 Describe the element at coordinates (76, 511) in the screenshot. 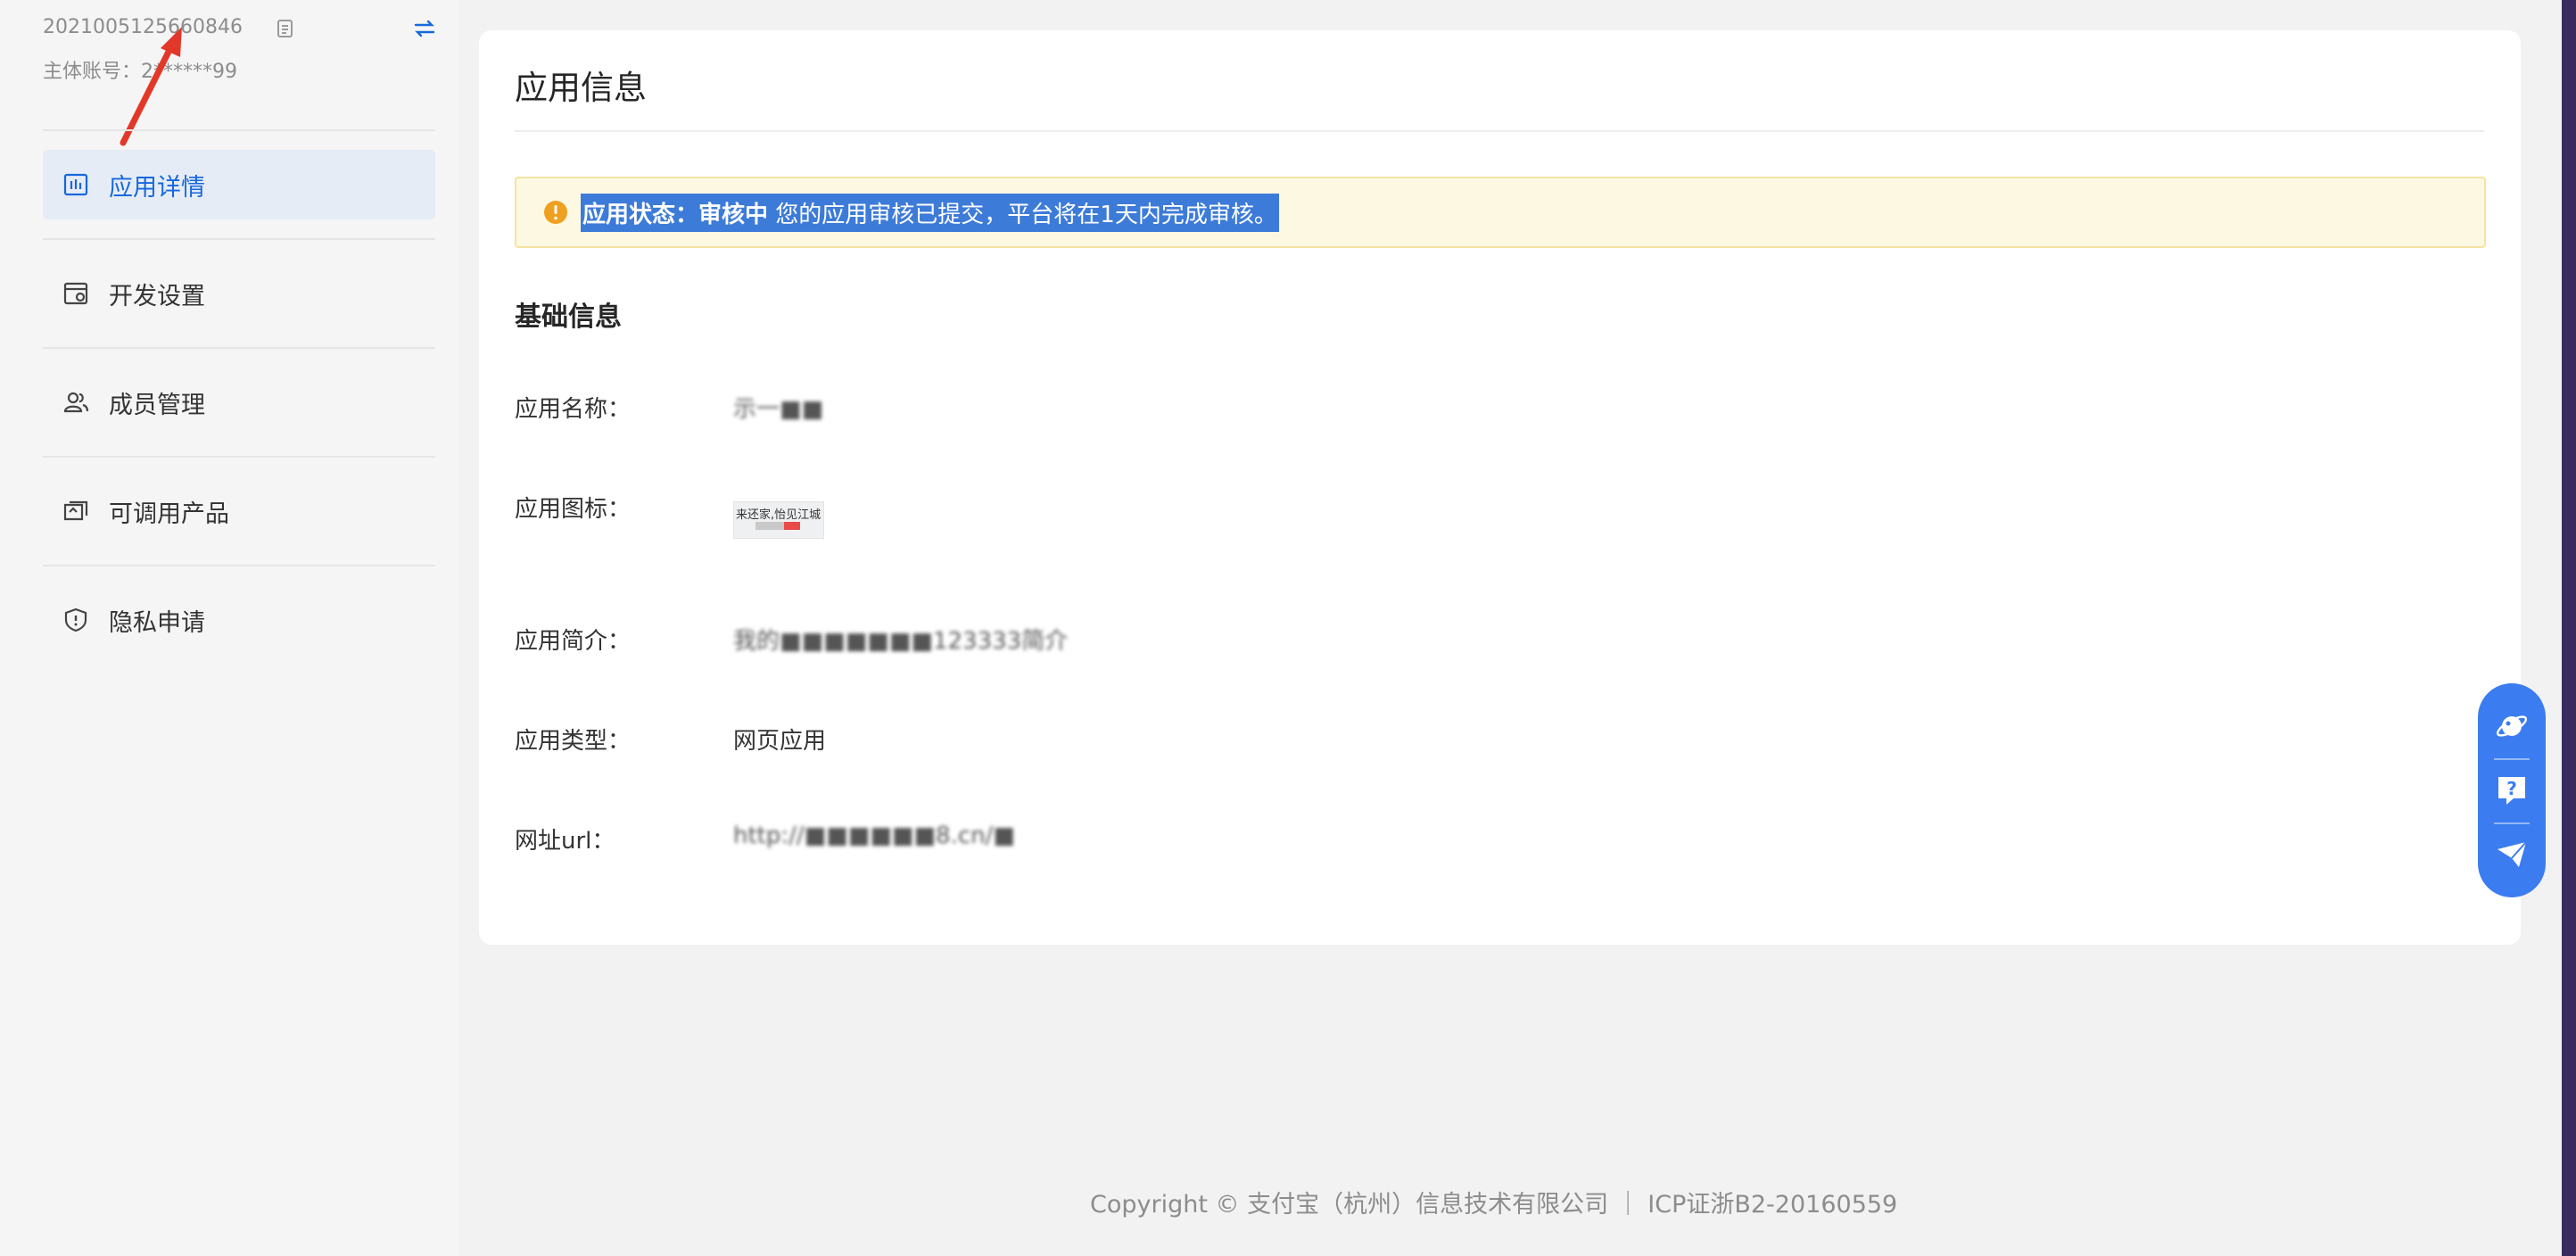

I see `products-icon` at that location.